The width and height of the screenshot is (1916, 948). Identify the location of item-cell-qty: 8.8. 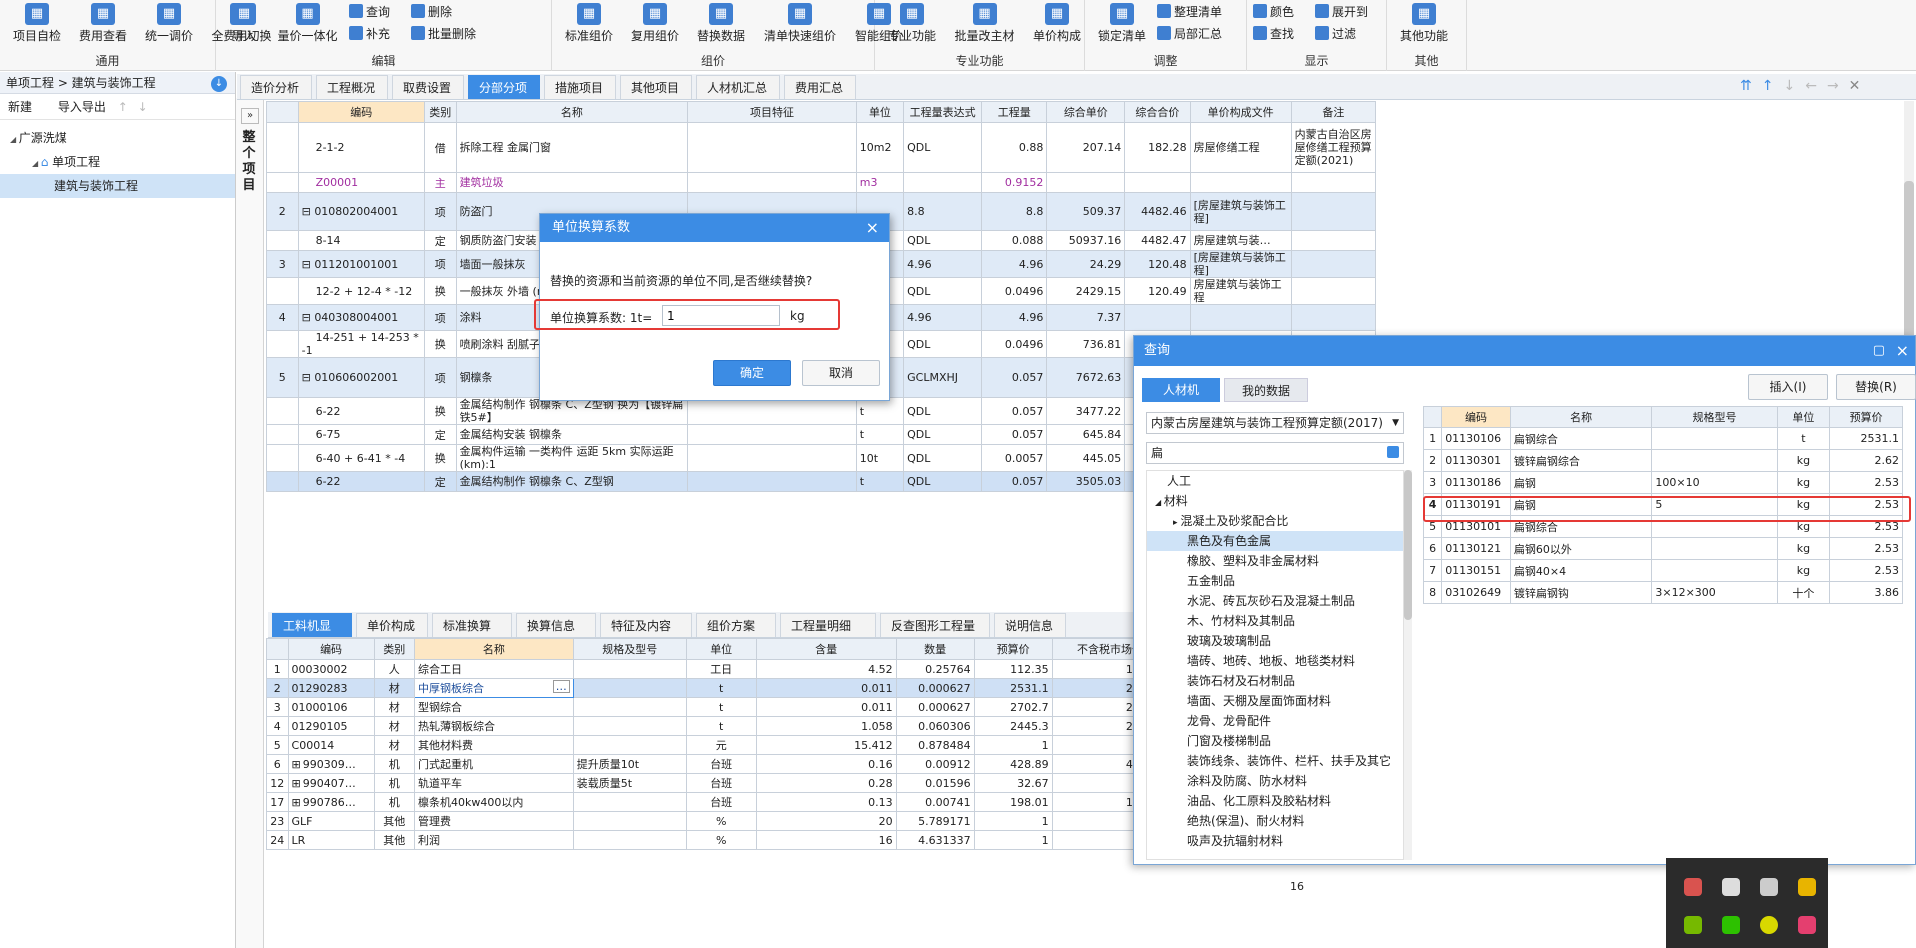
(1014, 211).